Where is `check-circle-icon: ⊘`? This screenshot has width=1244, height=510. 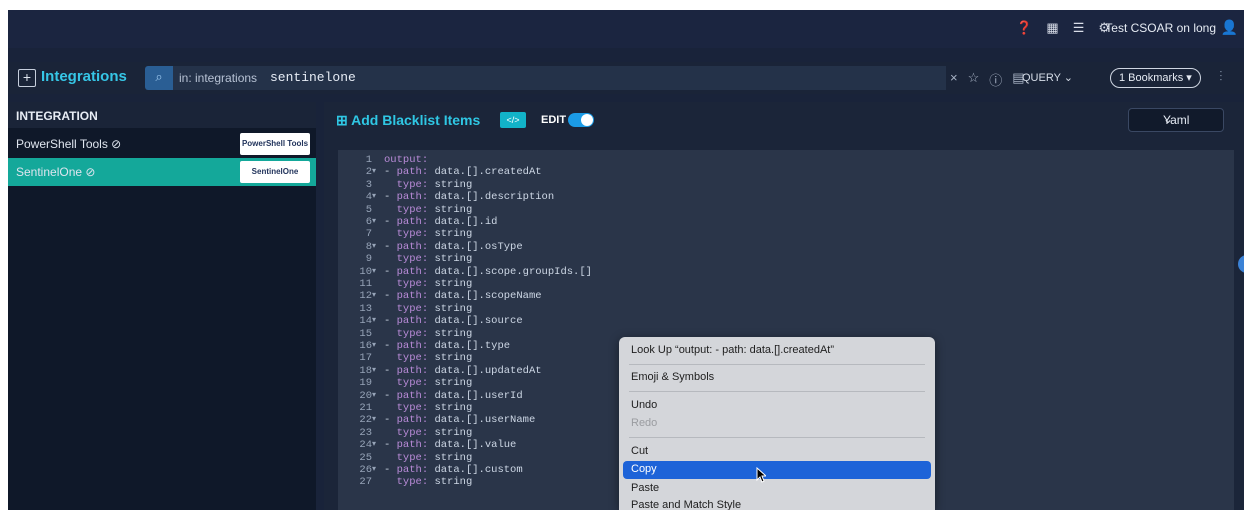 check-circle-icon: ⊘ is located at coordinates (90, 172).